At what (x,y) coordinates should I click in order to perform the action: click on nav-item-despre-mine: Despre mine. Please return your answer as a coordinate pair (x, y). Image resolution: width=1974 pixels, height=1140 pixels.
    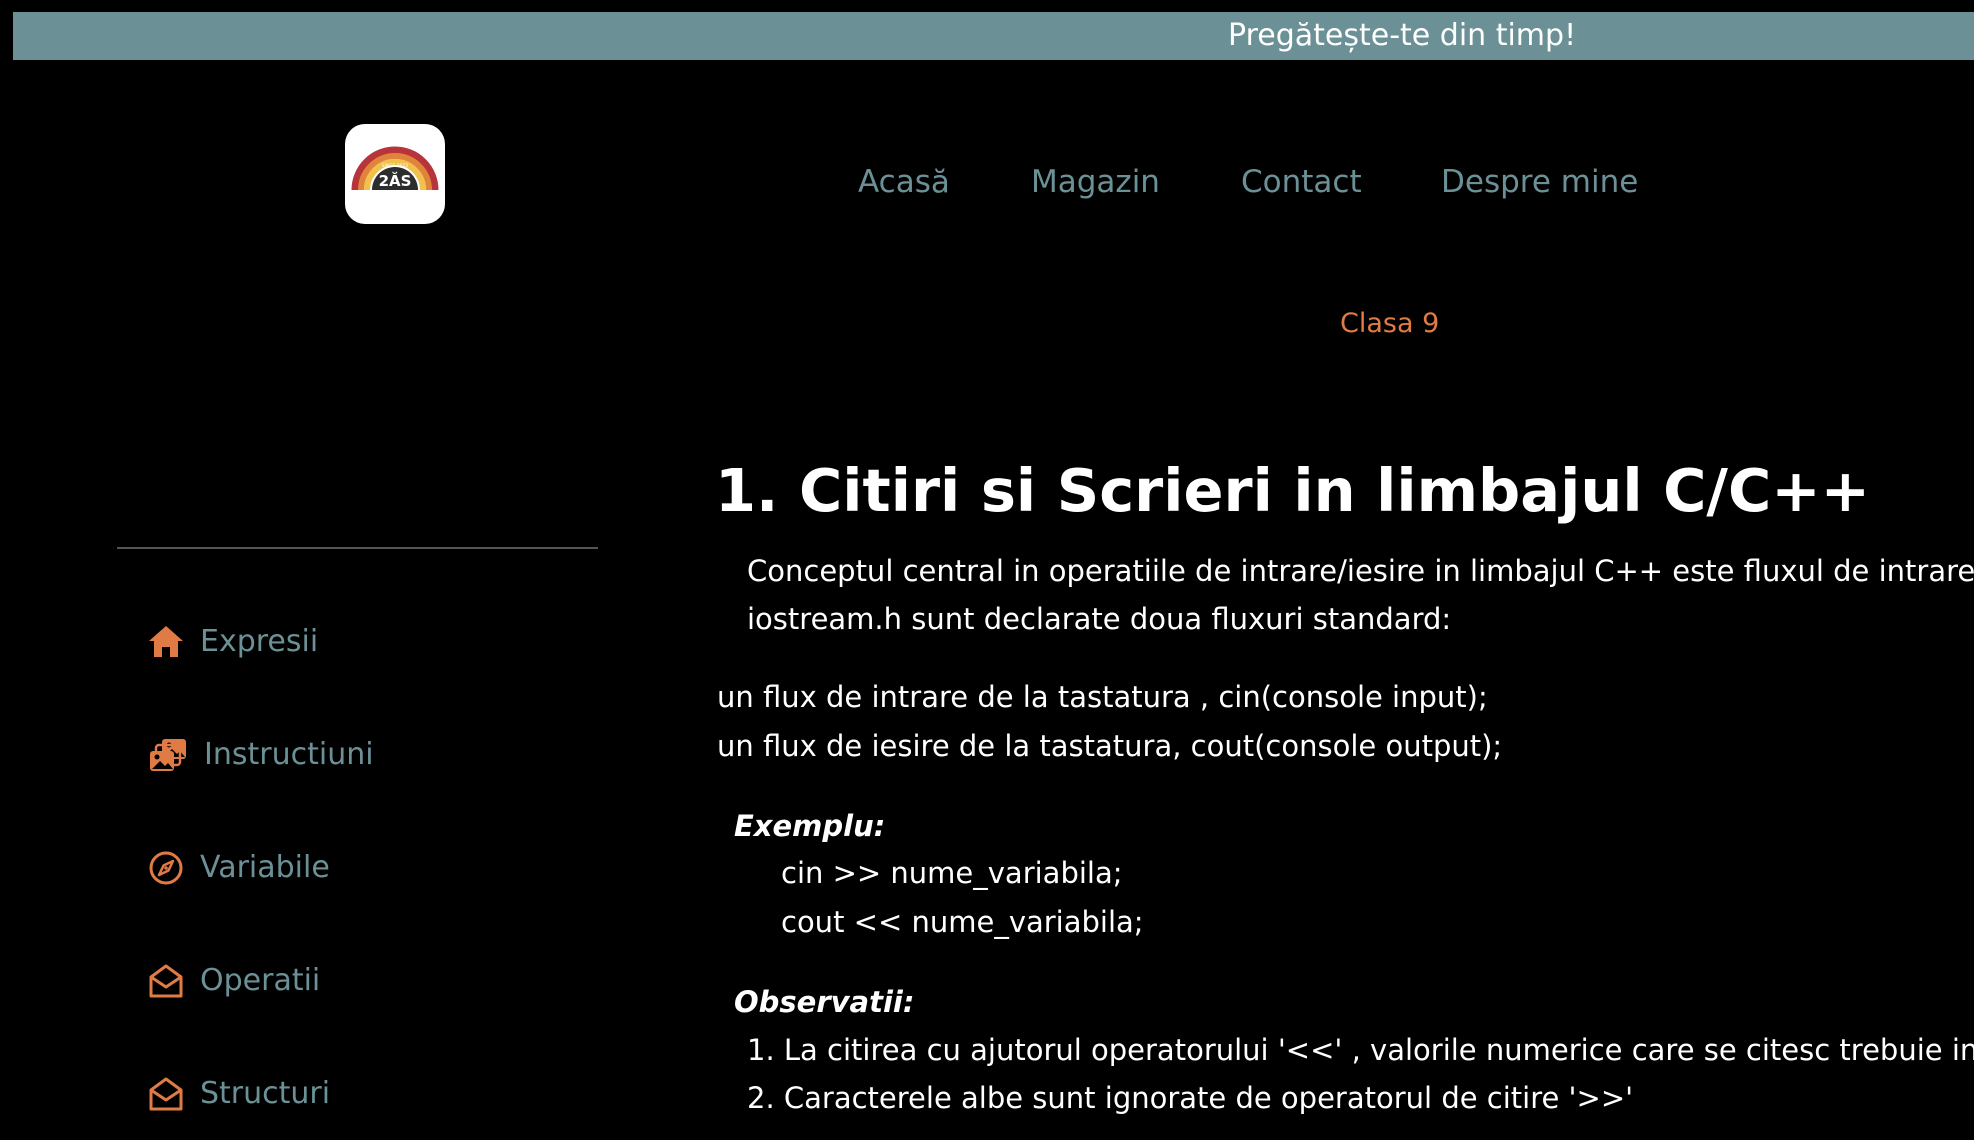
    Looking at the image, I should click on (1539, 182).